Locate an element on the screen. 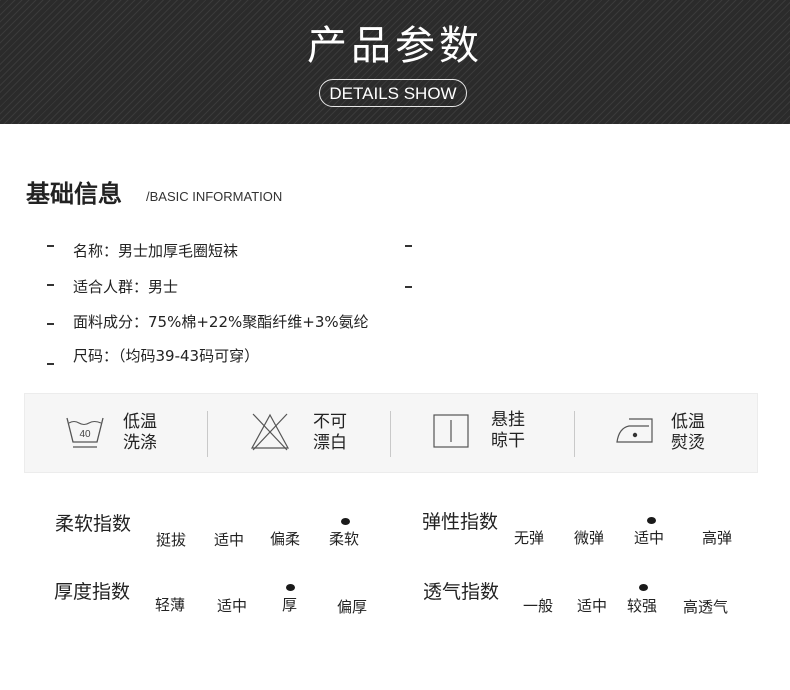 The width and height of the screenshot is (790, 690). info-target-group: 适合人群：男士 is located at coordinates (126, 287).